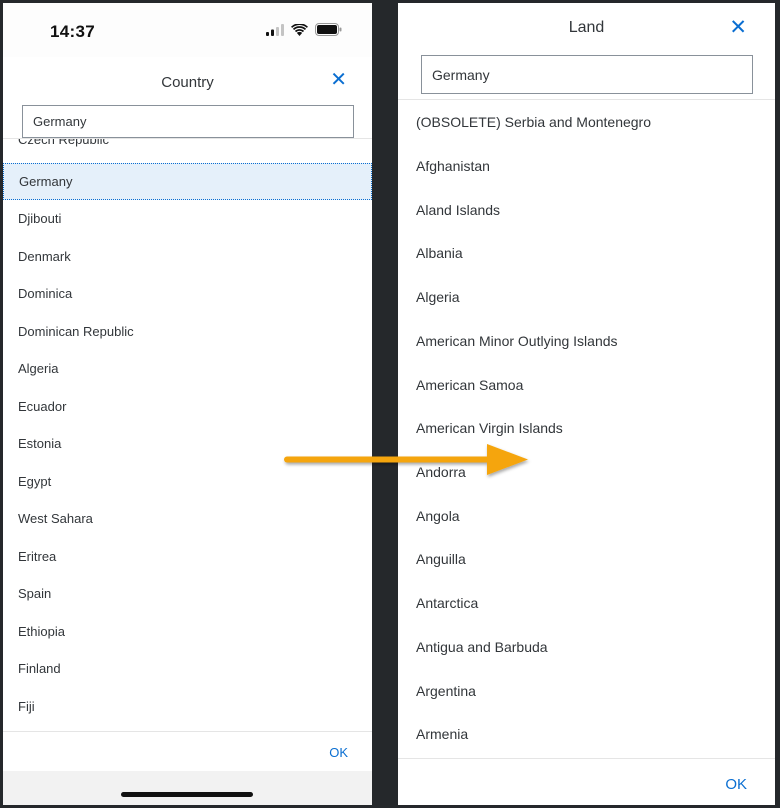 The image size is (780, 808). What do you see at coordinates (586, 734) in the screenshot?
I see `list-item: Armenia` at bounding box center [586, 734].